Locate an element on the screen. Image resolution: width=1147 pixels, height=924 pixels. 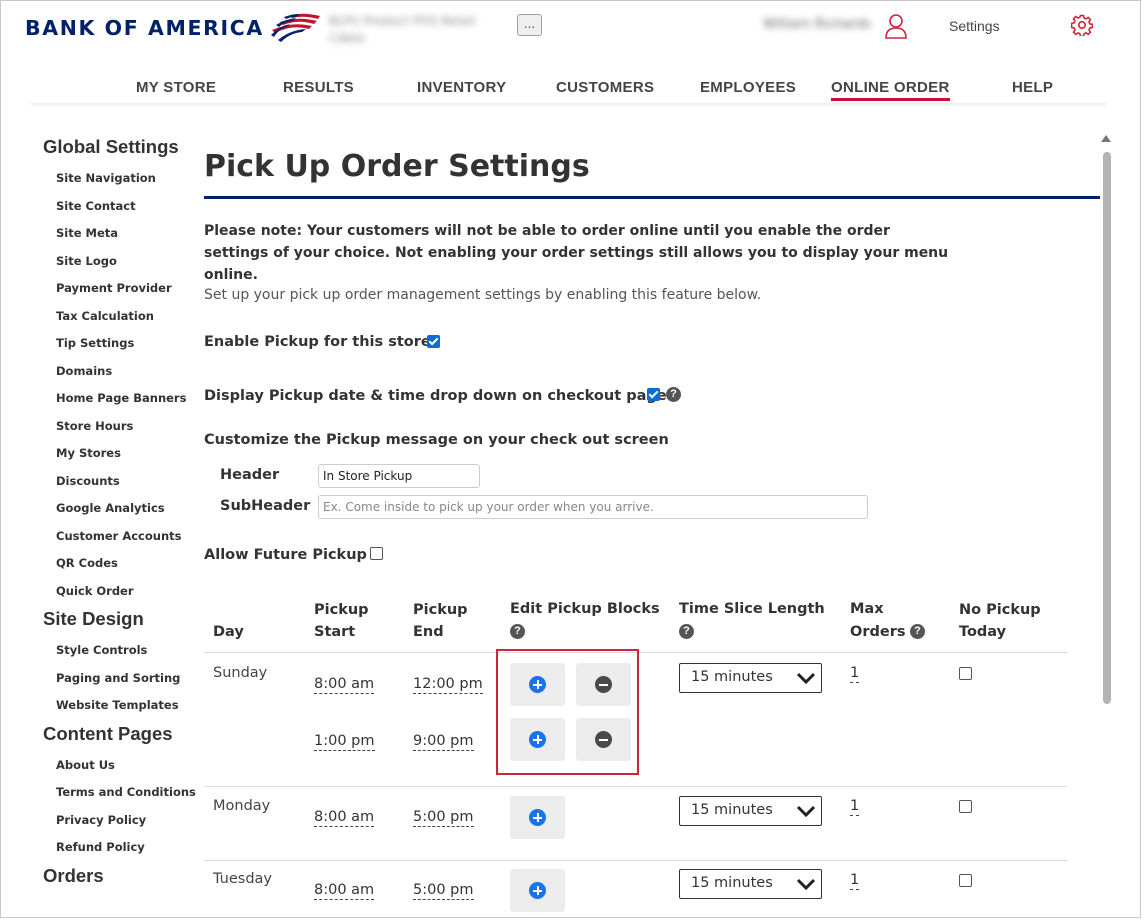
scrollbar-thumb is located at coordinates (1107, 428).